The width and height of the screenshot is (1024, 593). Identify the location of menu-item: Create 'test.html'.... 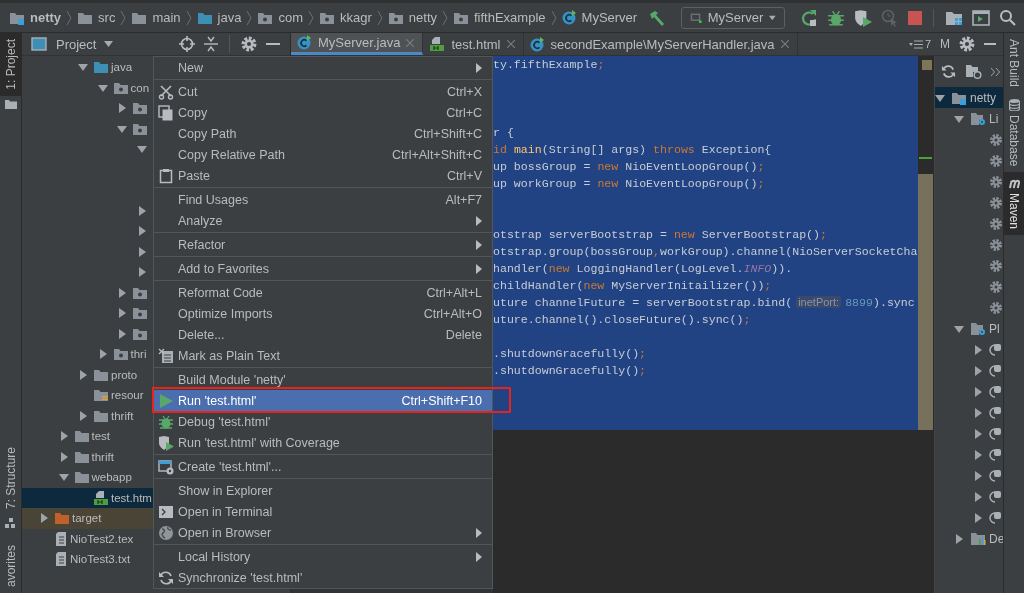
(323, 466).